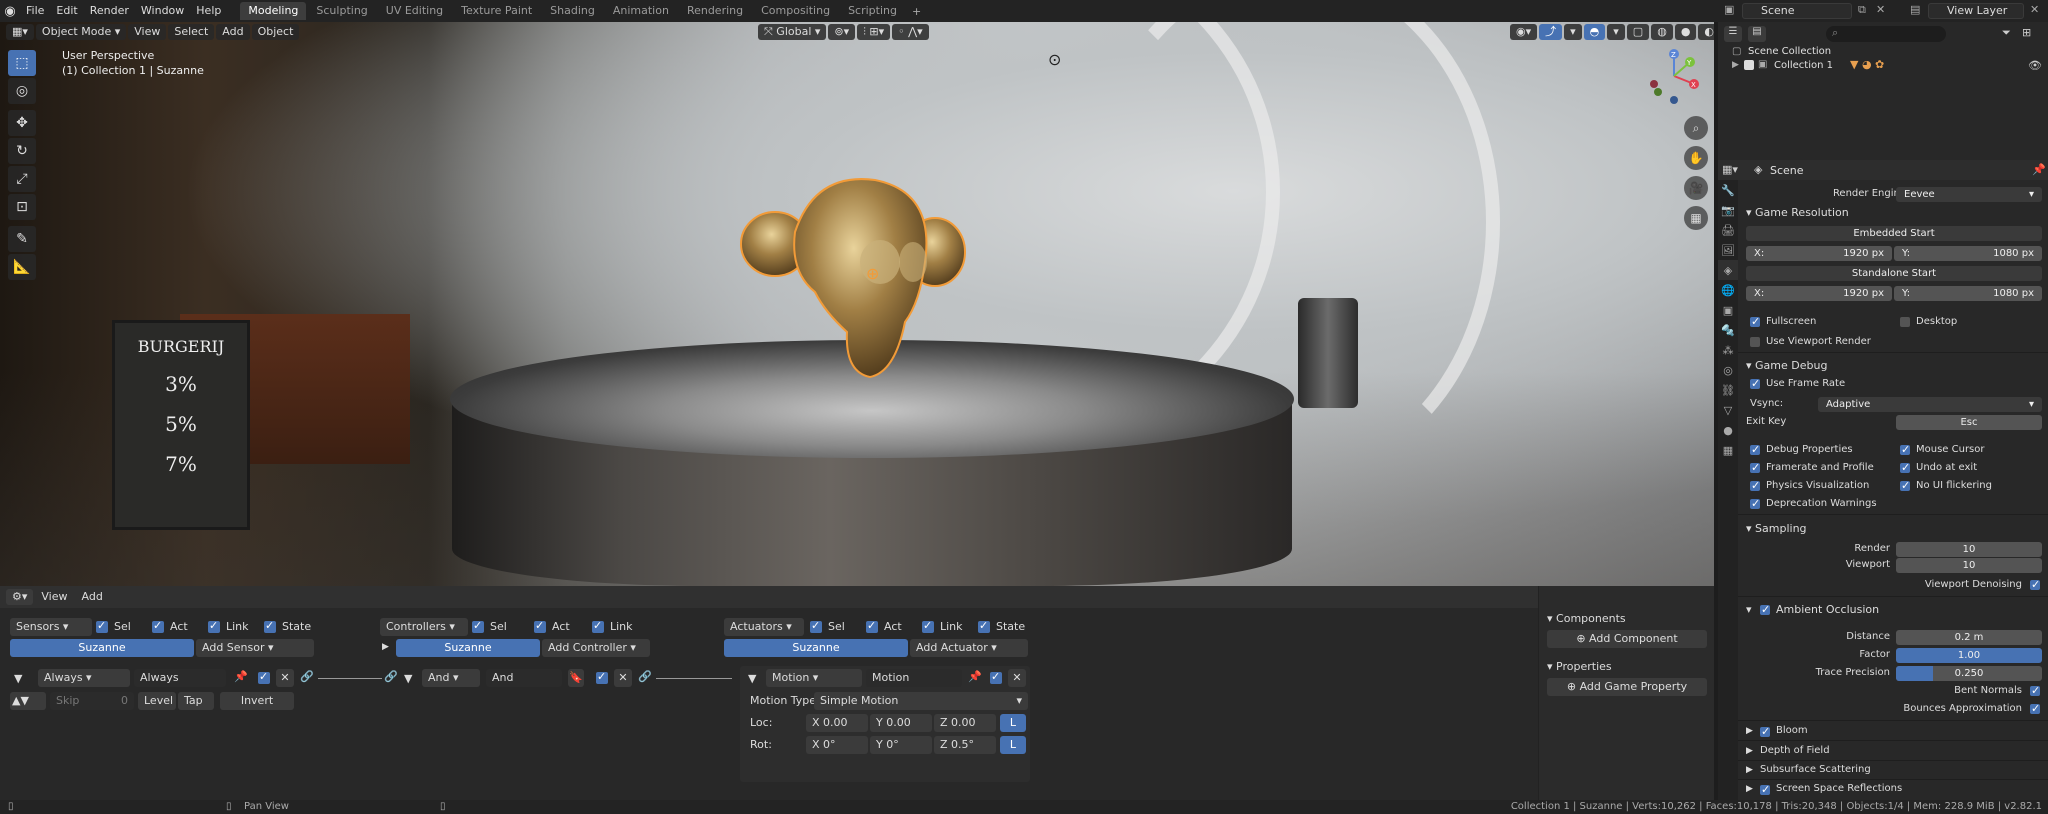 This screenshot has width=2048, height=814. I want to click on world-tab-icon: 🌐, so click(1728, 290).